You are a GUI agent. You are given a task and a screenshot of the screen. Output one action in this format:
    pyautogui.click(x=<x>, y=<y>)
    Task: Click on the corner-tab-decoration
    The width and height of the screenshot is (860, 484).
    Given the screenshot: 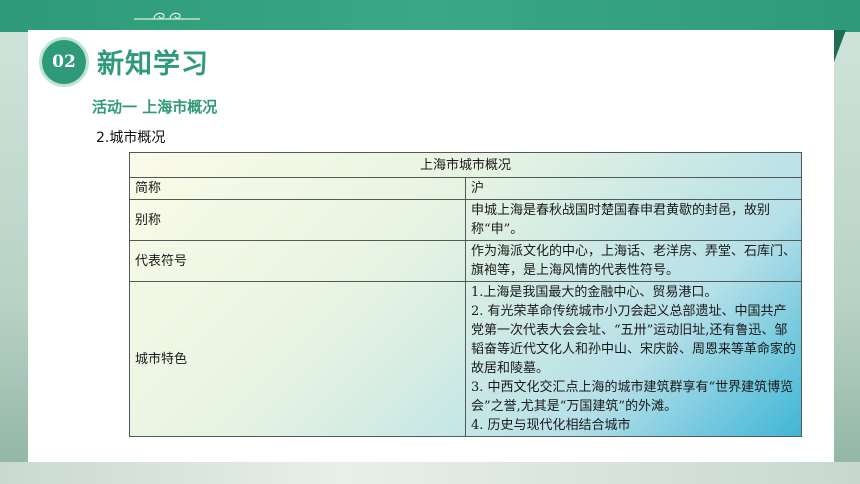 What is the action you would take?
    pyautogui.click(x=840, y=46)
    